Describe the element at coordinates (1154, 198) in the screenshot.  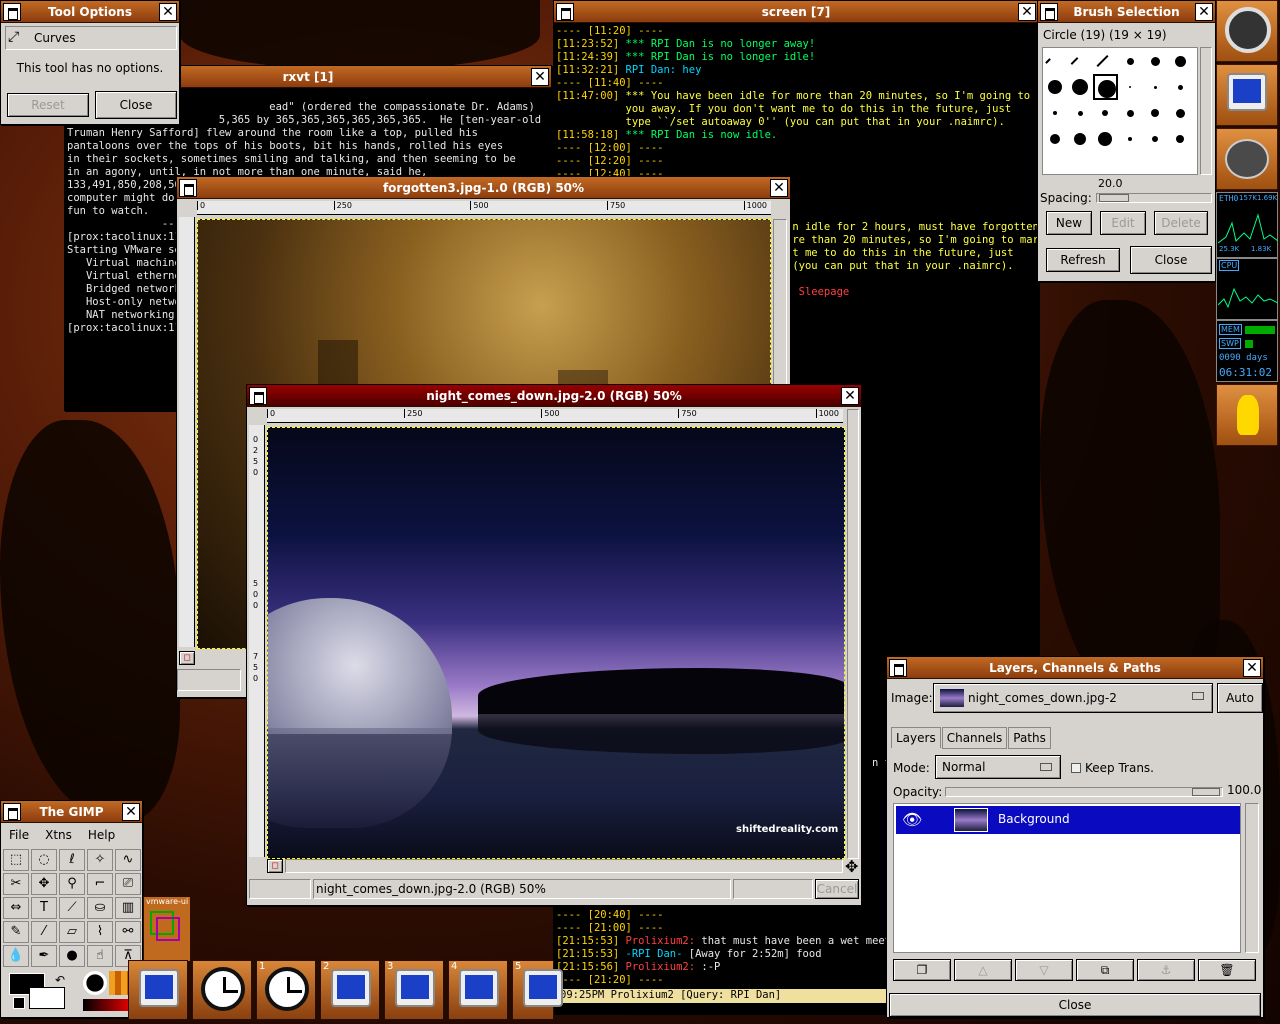
I see `spacing-slider` at that location.